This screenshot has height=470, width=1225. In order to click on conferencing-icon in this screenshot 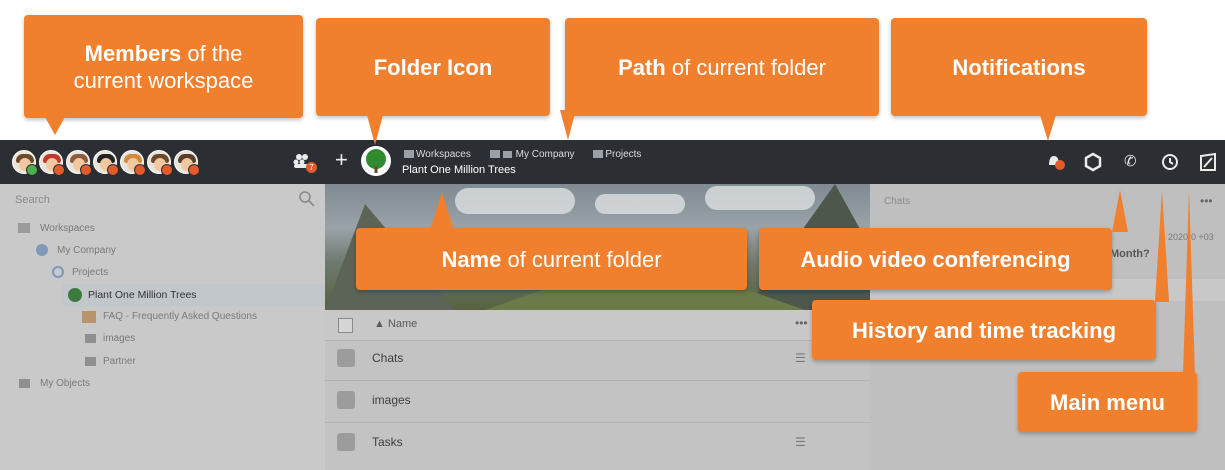, I will do `click(1093, 162)`.